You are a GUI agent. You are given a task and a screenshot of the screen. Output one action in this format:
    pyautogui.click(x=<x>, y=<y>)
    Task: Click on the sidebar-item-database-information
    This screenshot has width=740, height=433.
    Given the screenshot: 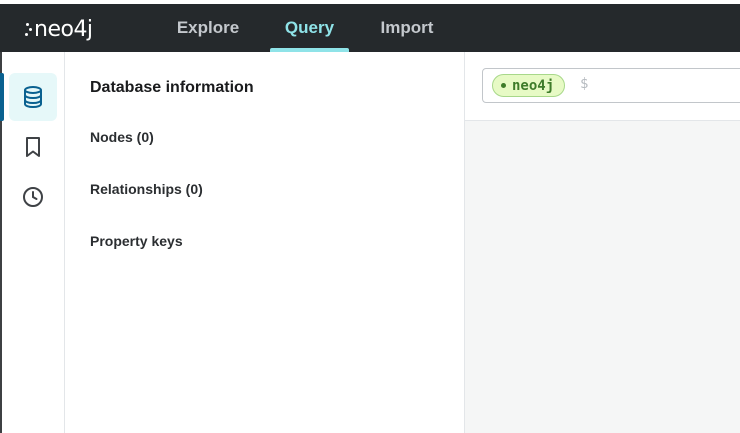 What is the action you would take?
    pyautogui.click(x=33, y=97)
    